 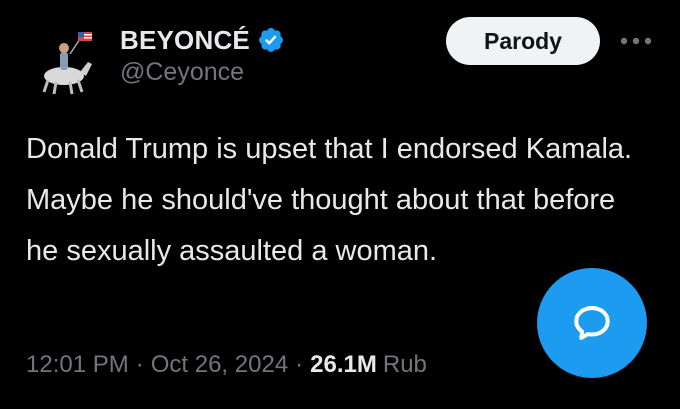 What do you see at coordinates (271, 40) in the screenshot?
I see `verified-badge-icon` at bounding box center [271, 40].